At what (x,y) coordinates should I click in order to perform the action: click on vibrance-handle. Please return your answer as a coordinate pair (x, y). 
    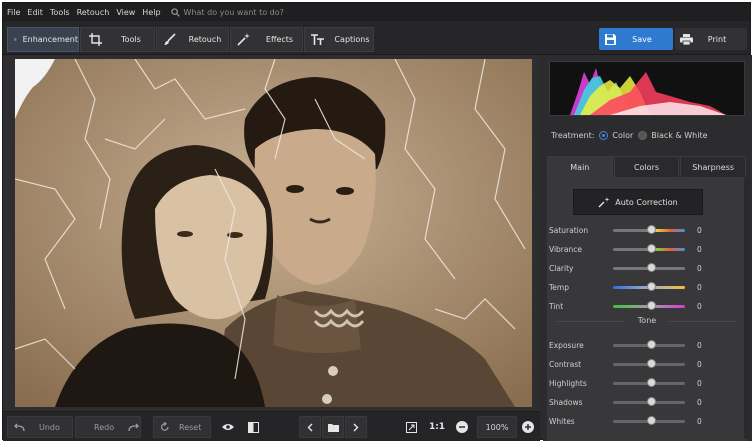
    Looking at the image, I should click on (651, 248).